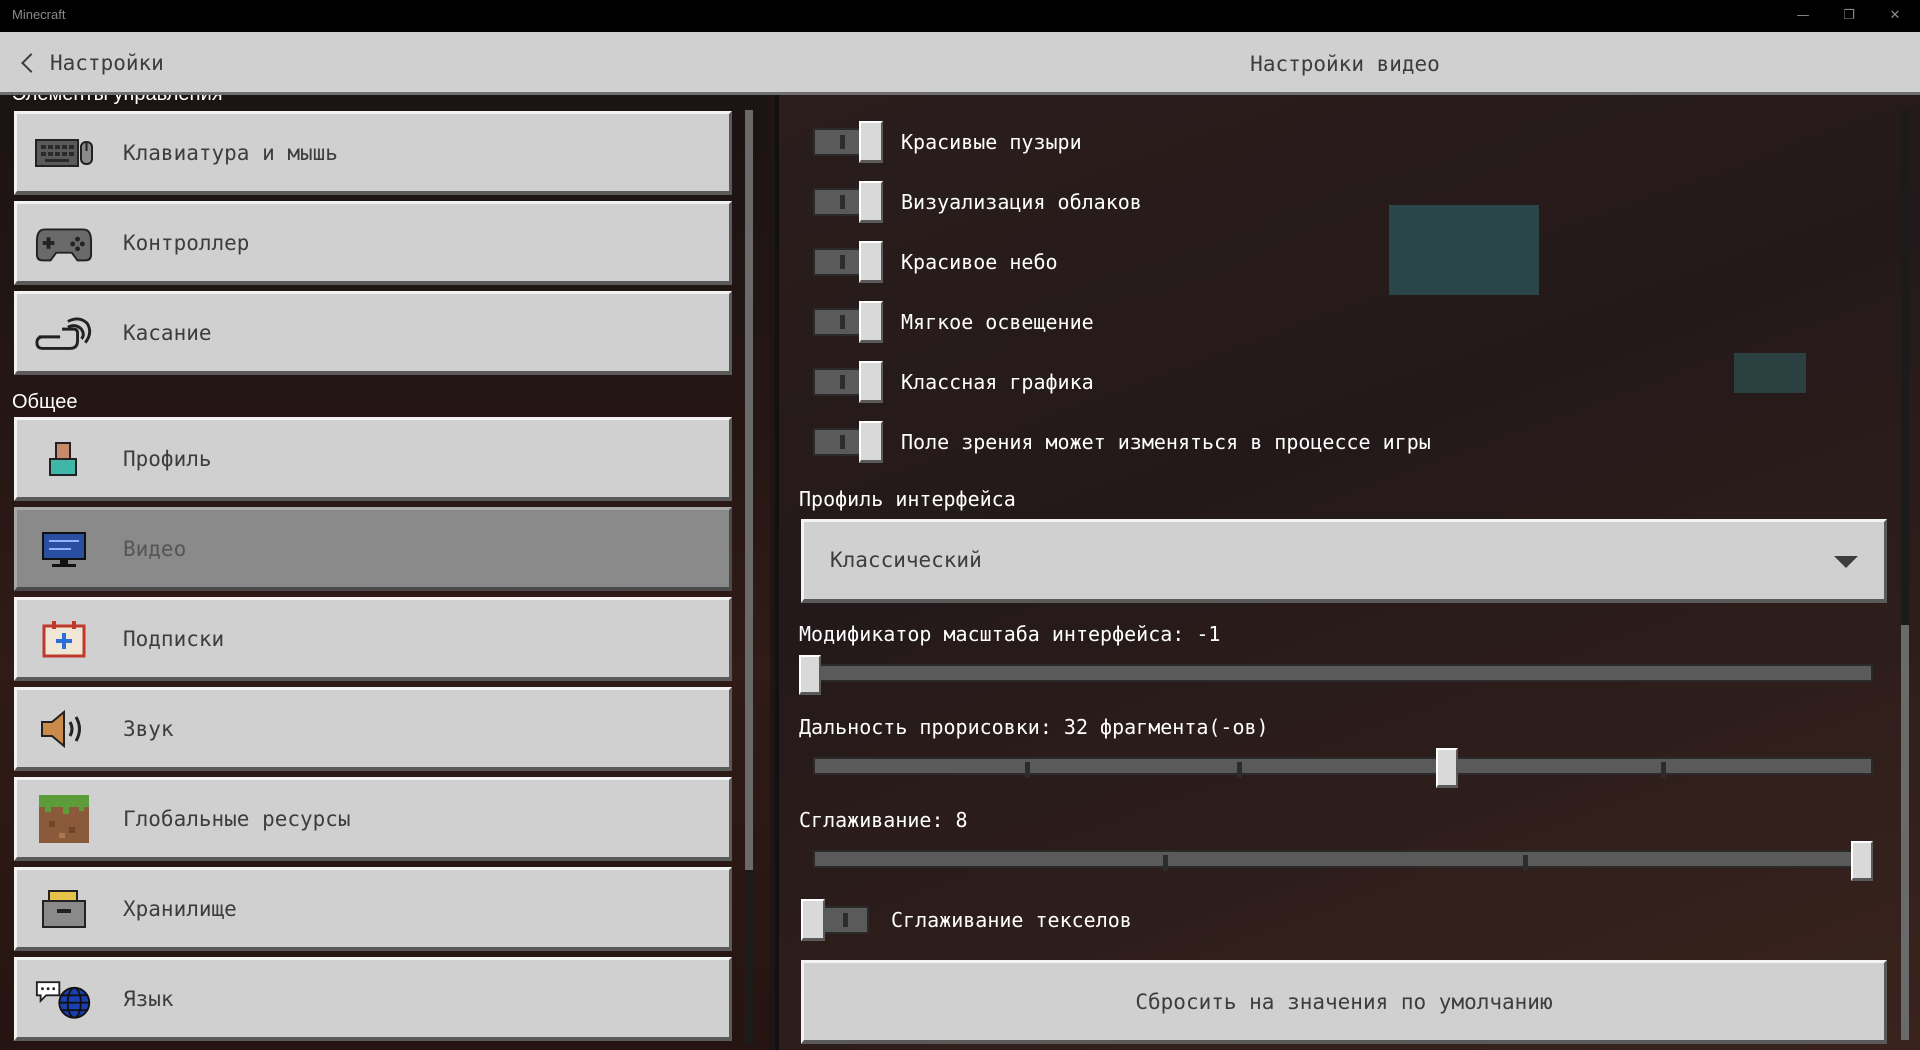  What do you see at coordinates (64, 639) in the screenshot?
I see `subscriptions-icon` at bounding box center [64, 639].